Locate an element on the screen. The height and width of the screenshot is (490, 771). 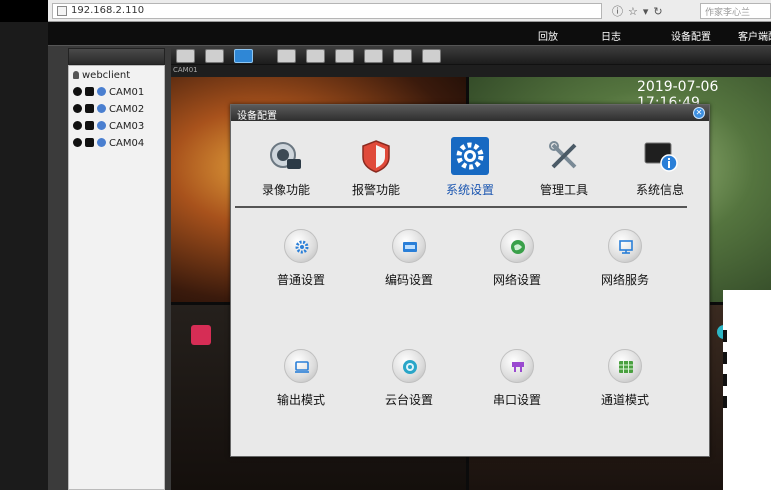
encoding-settings-button: 编码设置 is located at coordinates (409, 269).